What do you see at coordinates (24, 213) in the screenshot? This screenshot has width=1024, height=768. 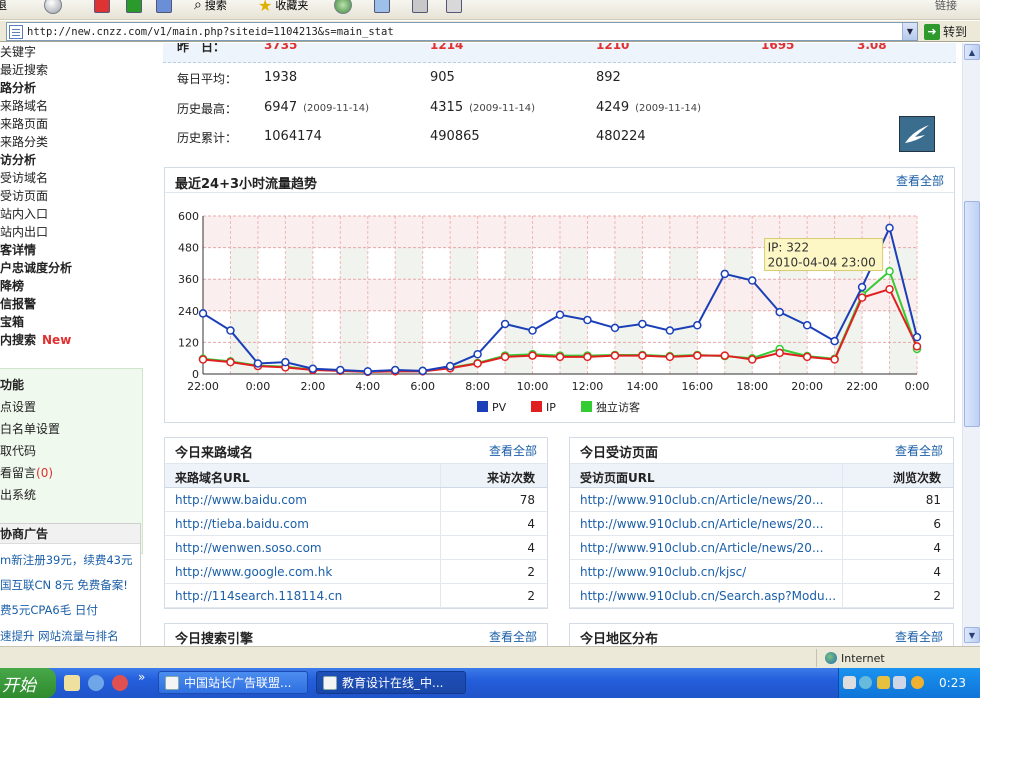 I see `sidebar-item-site-entry: 站内入口` at bounding box center [24, 213].